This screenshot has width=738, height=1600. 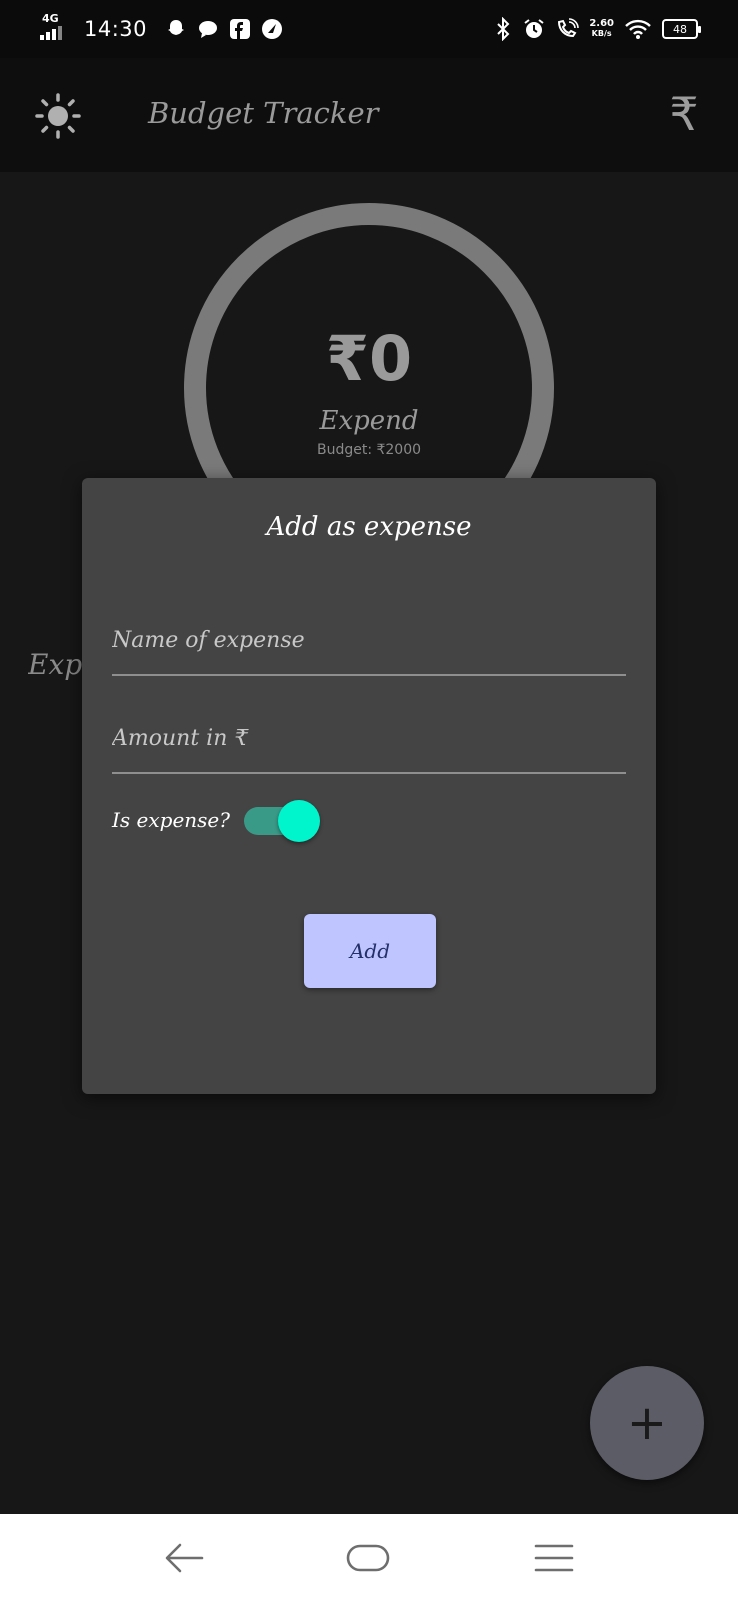 What do you see at coordinates (369, 358) in the screenshot?
I see `expend-amount: ₹0` at bounding box center [369, 358].